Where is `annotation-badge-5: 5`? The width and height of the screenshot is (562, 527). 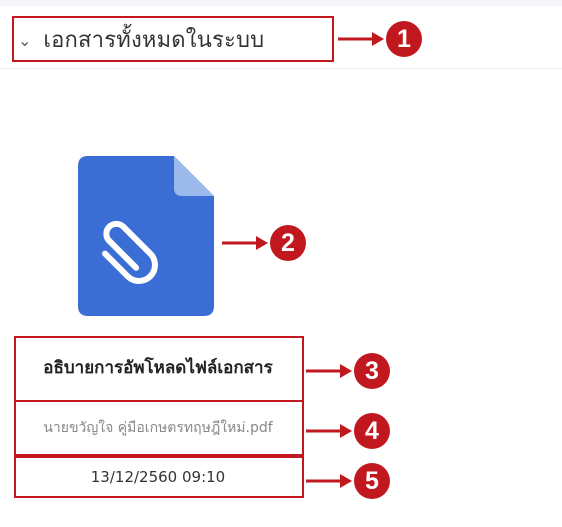
annotation-badge-5: 5 is located at coordinates (372, 481).